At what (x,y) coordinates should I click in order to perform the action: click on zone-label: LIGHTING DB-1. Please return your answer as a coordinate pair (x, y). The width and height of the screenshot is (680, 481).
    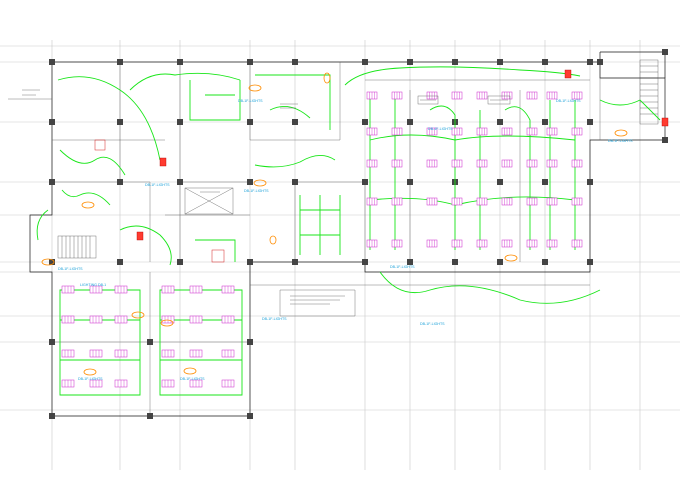
    Looking at the image, I should click on (93, 285).